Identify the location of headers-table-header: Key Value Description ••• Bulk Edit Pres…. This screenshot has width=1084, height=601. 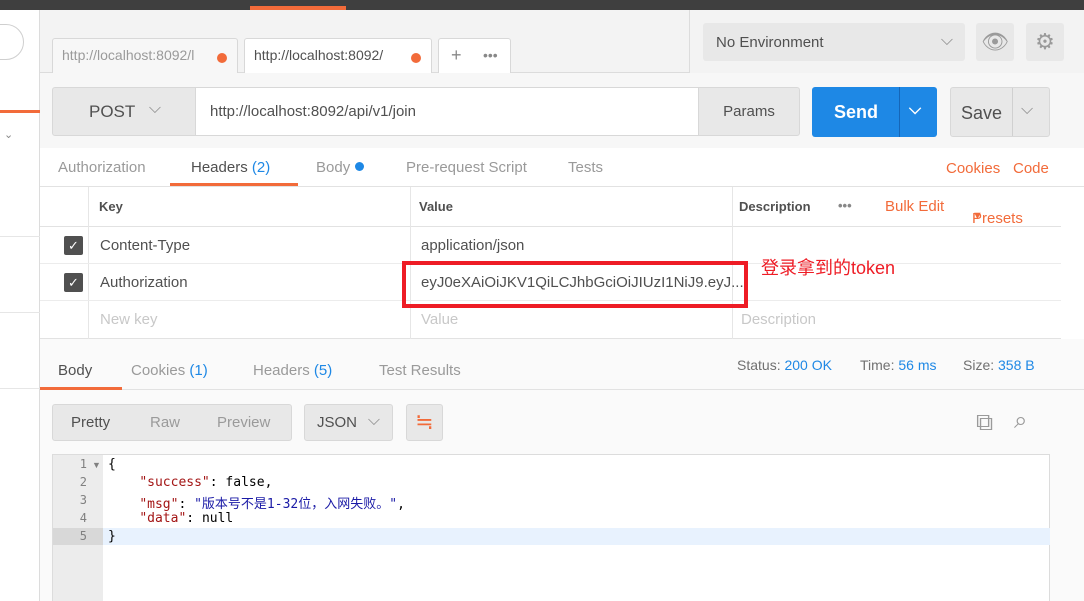
(550, 207).